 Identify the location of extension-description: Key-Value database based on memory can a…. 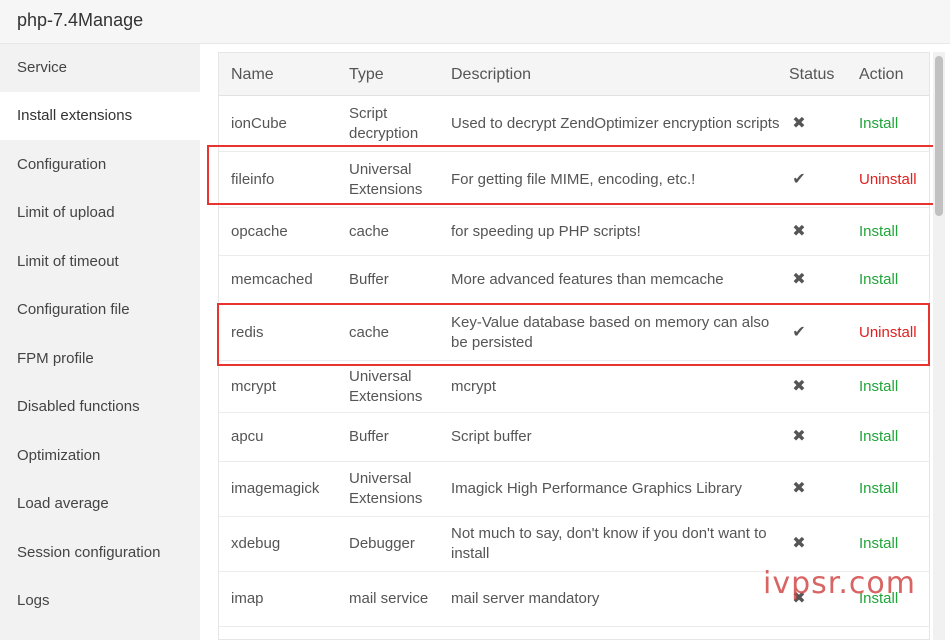
(610, 332).